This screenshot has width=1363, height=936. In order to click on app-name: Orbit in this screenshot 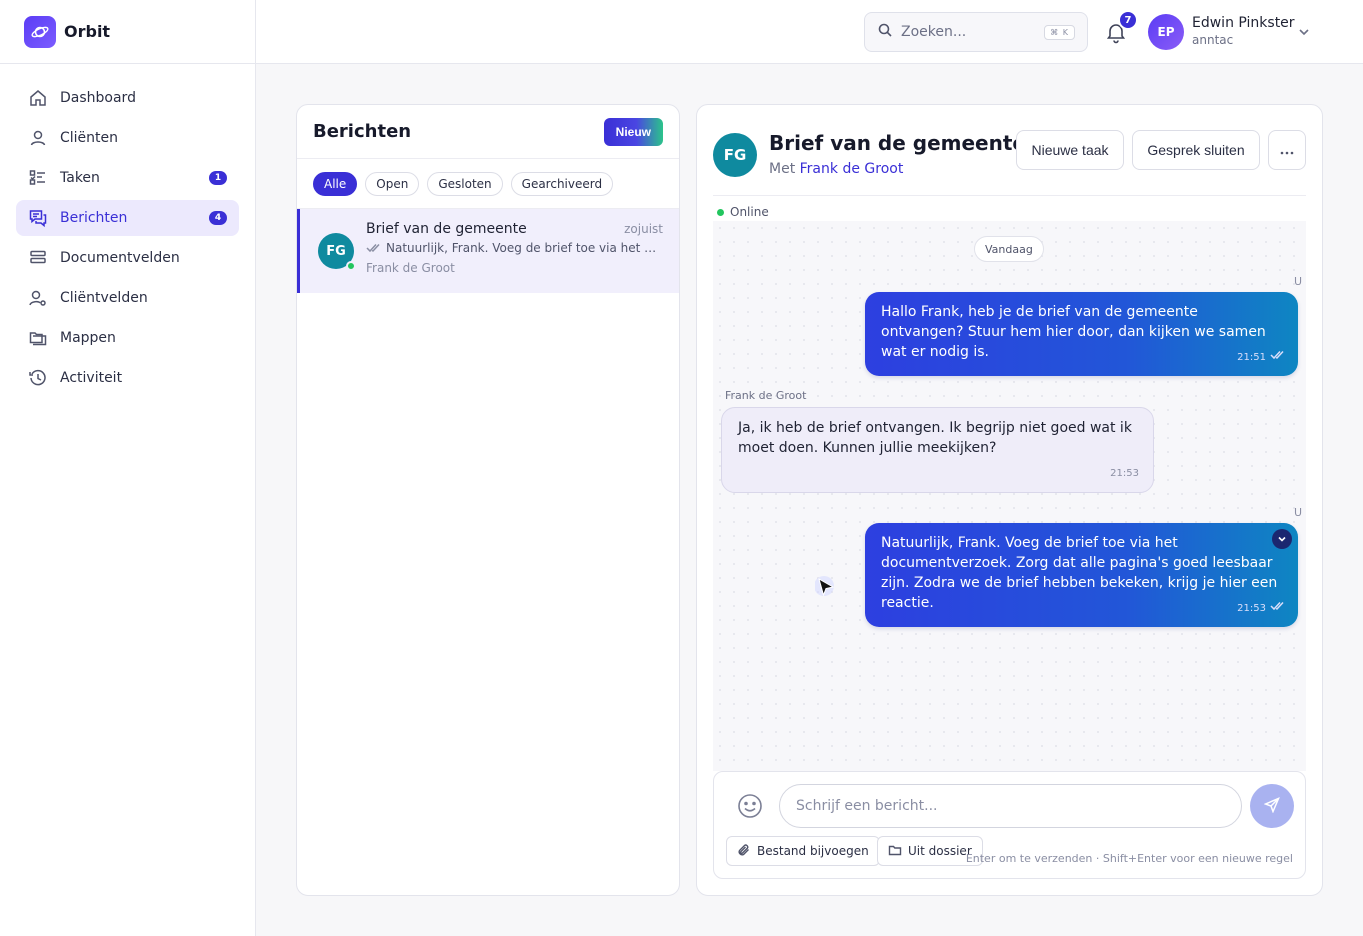, I will do `click(87, 31)`.